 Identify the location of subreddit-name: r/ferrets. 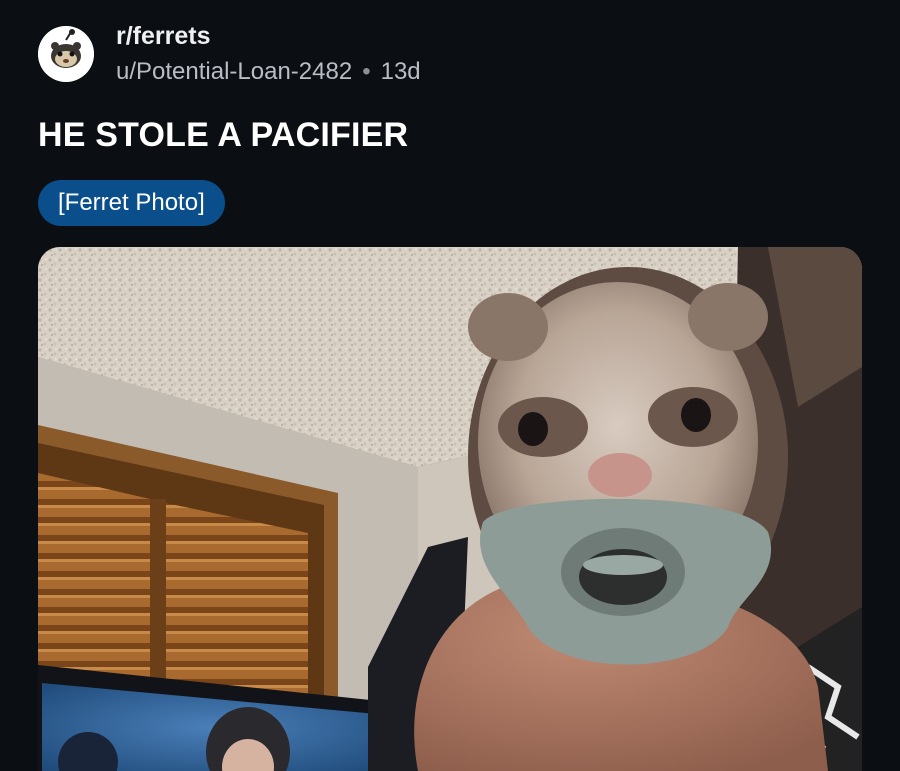
(163, 36).